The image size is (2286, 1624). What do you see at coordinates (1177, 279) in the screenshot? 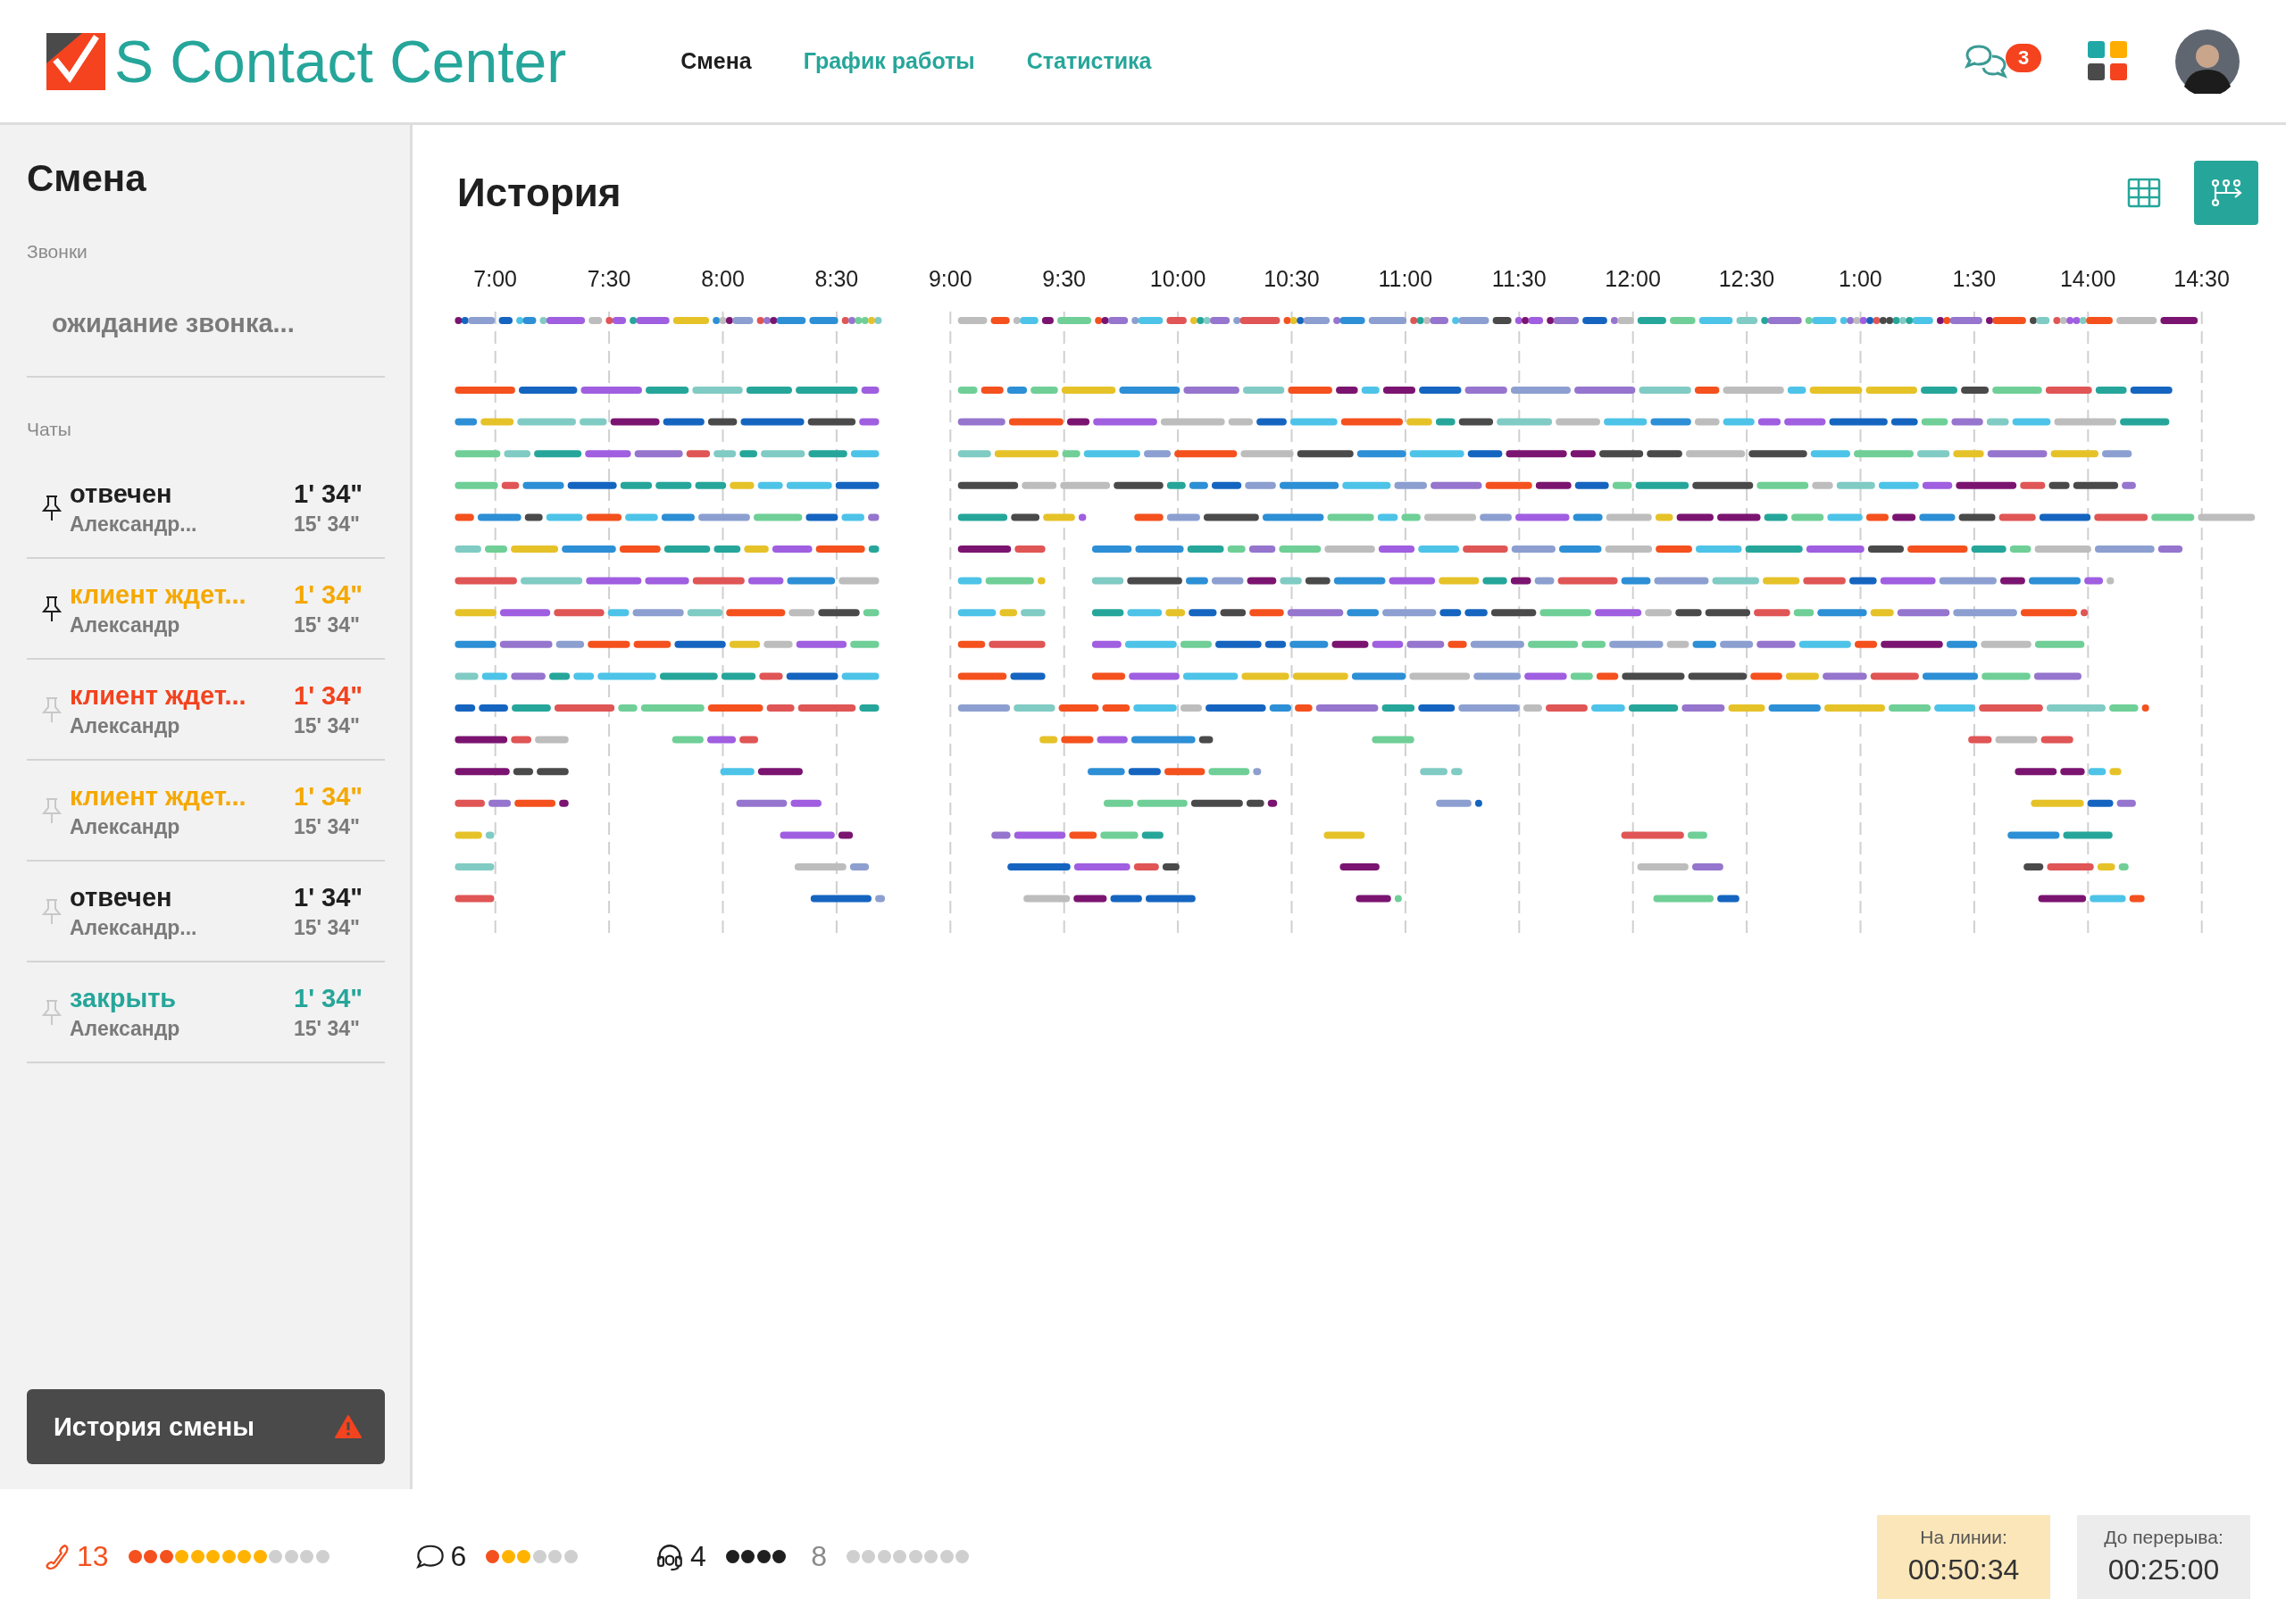
I see `time-tick: 10:00` at bounding box center [1177, 279].